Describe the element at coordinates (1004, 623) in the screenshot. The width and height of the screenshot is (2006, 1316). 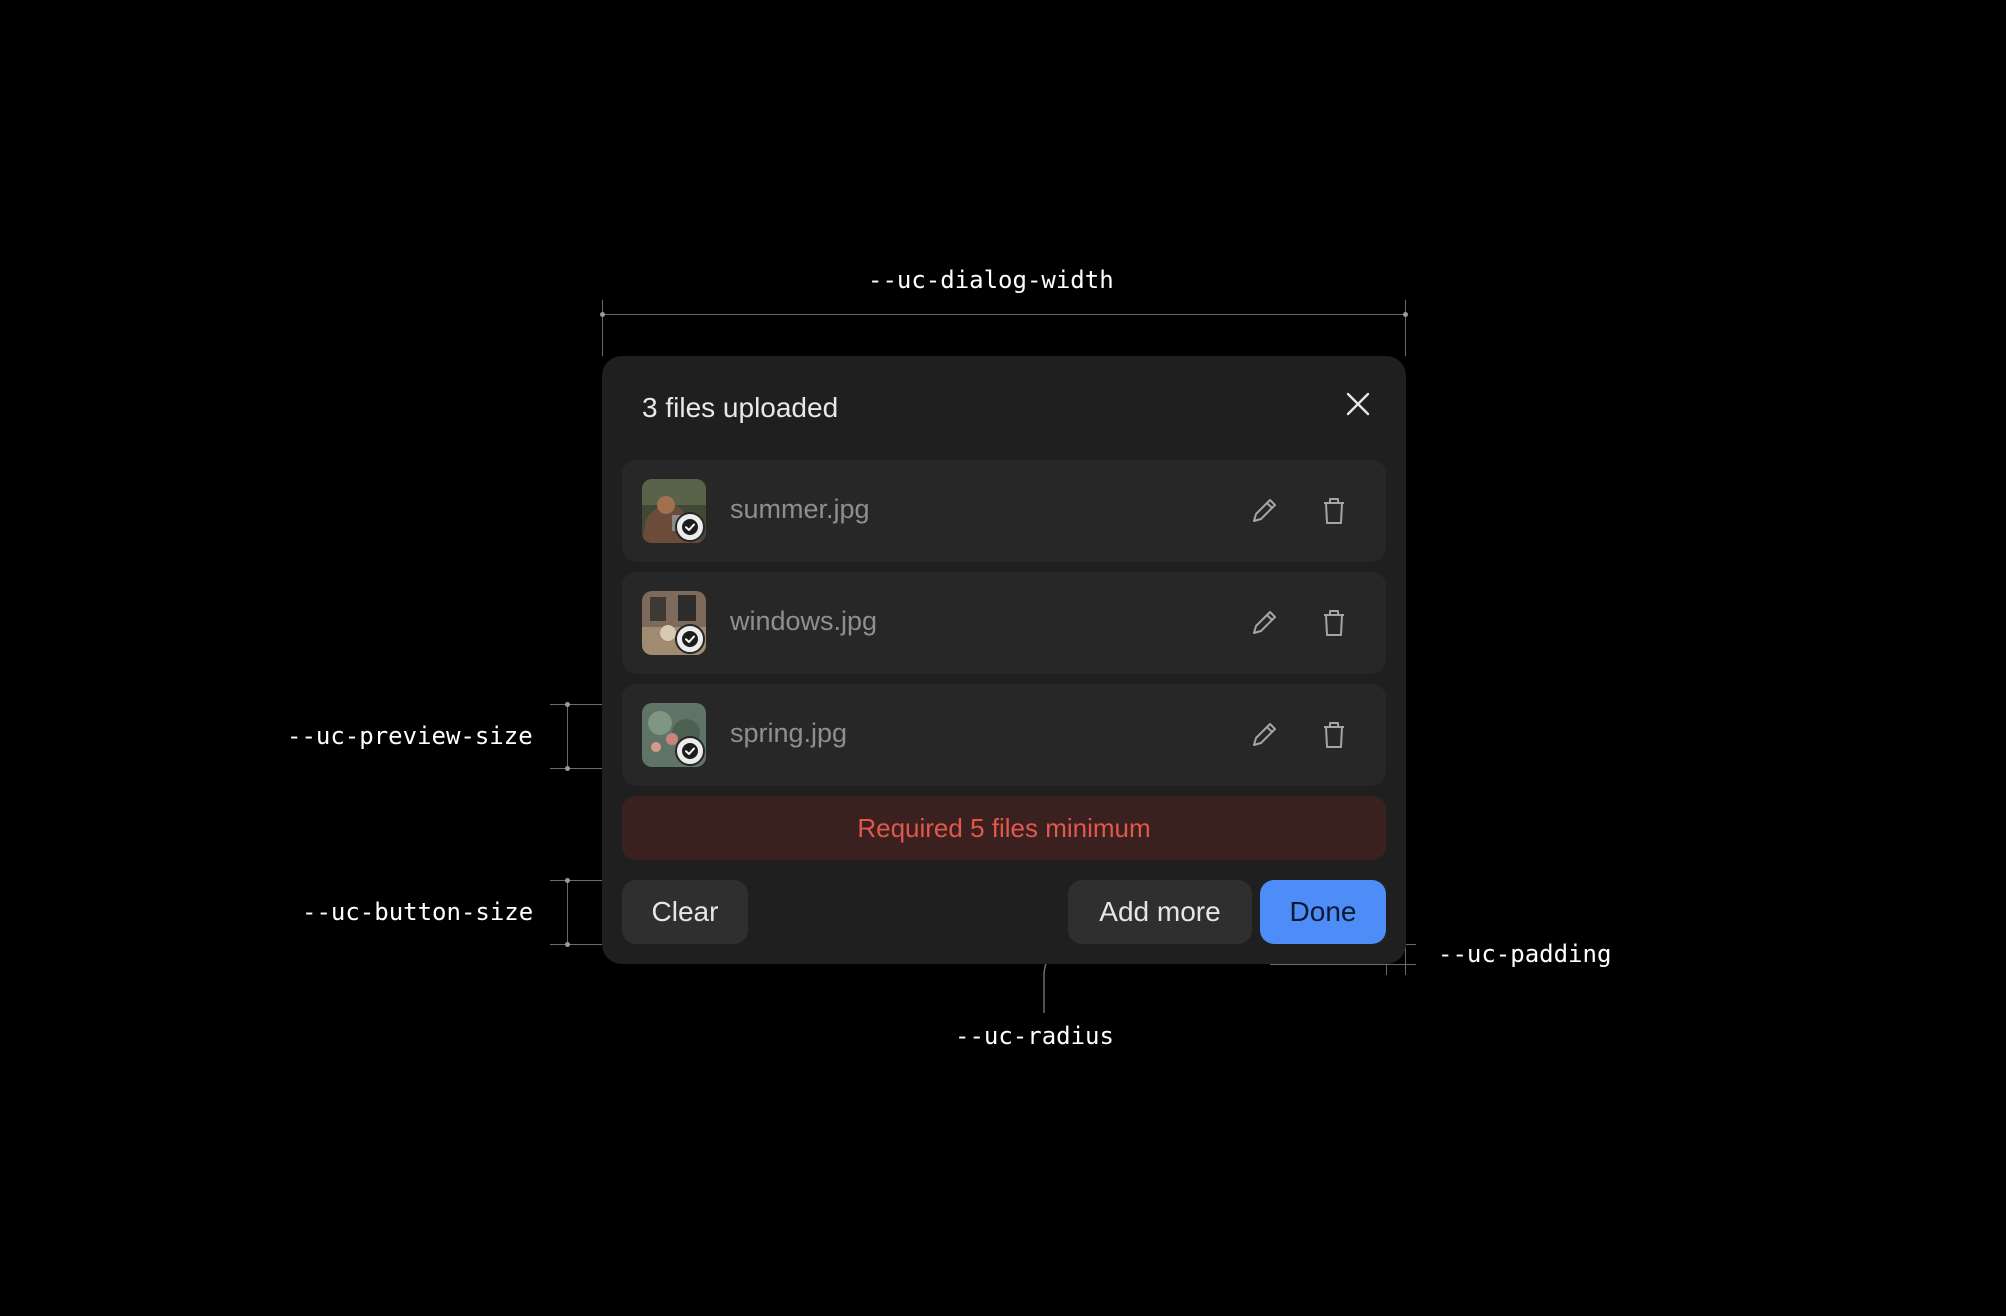
I see `file-row: windows.jpg` at that location.